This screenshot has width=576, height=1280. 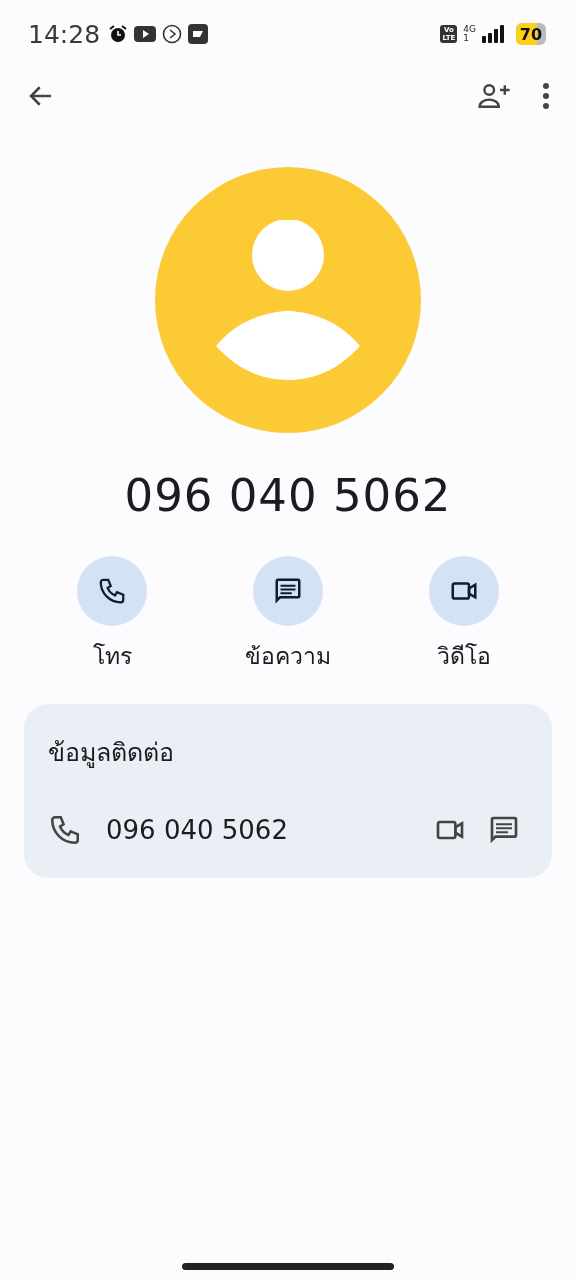 I want to click on call-action-button: โทร, so click(x=112, y=615).